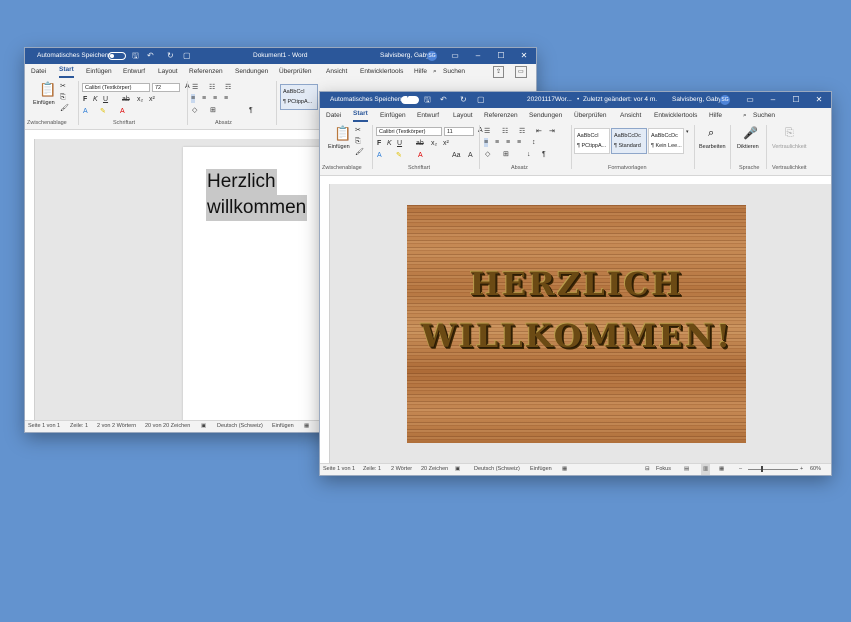  I want to click on status-language: Deutsch (Schweiz), so click(240, 426).